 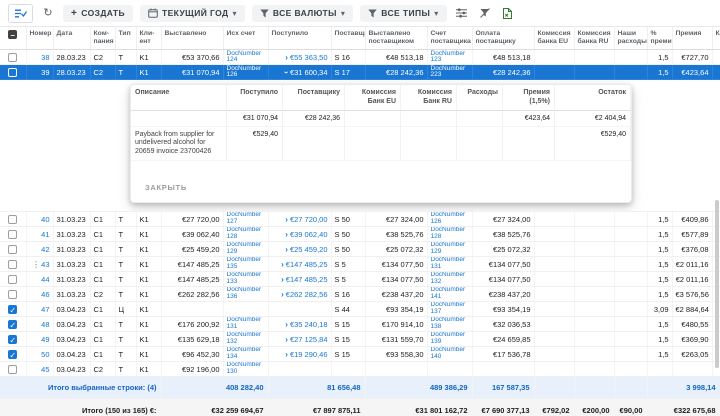 What do you see at coordinates (450, 338) in the screenshot?
I see `document-link: DocNumber 139` at bounding box center [450, 338].